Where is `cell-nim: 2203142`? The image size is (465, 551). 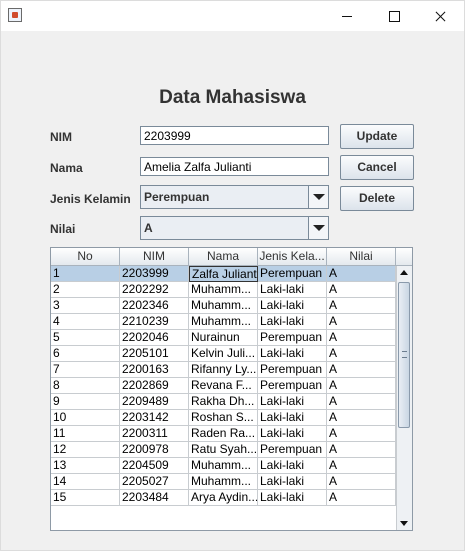
cell-nim: 2203142 is located at coordinates (154, 418).